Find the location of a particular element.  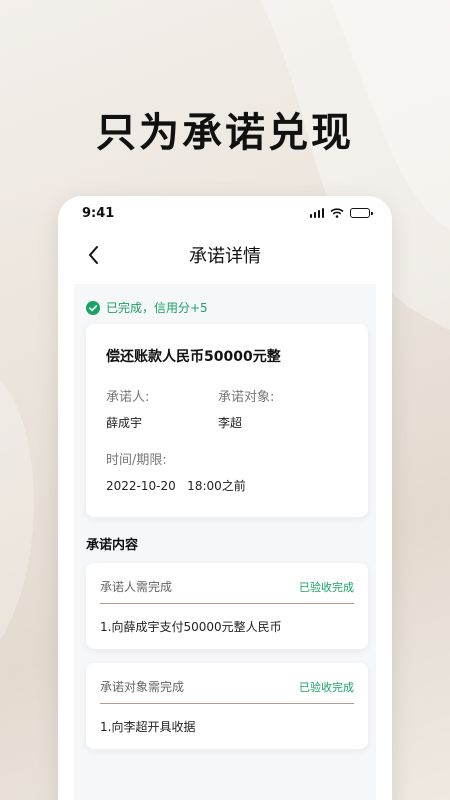

back-arrow-icon is located at coordinates (94, 255).